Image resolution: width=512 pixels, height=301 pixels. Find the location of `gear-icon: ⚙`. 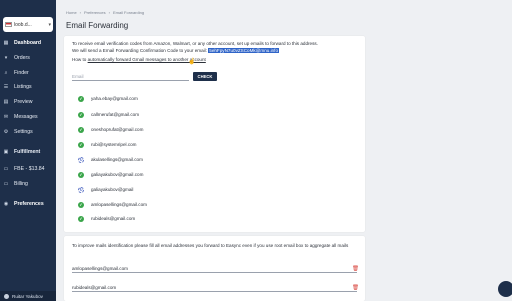

gear-icon: ⚙ is located at coordinates (6, 132).